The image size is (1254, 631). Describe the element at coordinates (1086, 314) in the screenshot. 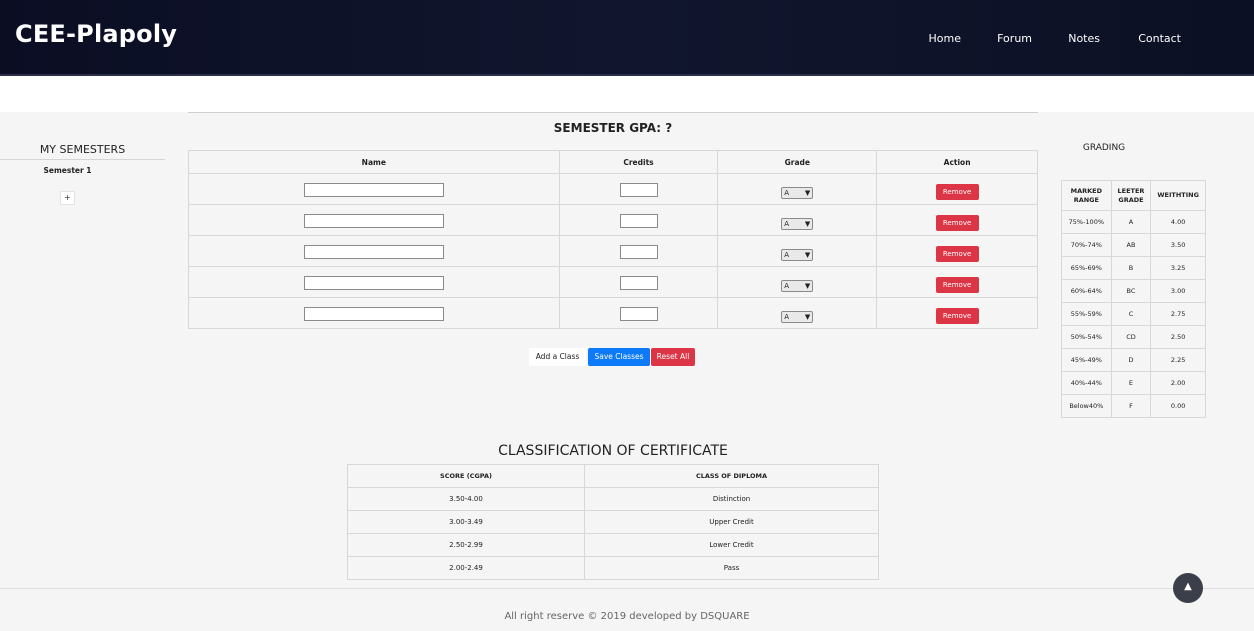

I see `marked-range-cell: 55%-59%` at that location.